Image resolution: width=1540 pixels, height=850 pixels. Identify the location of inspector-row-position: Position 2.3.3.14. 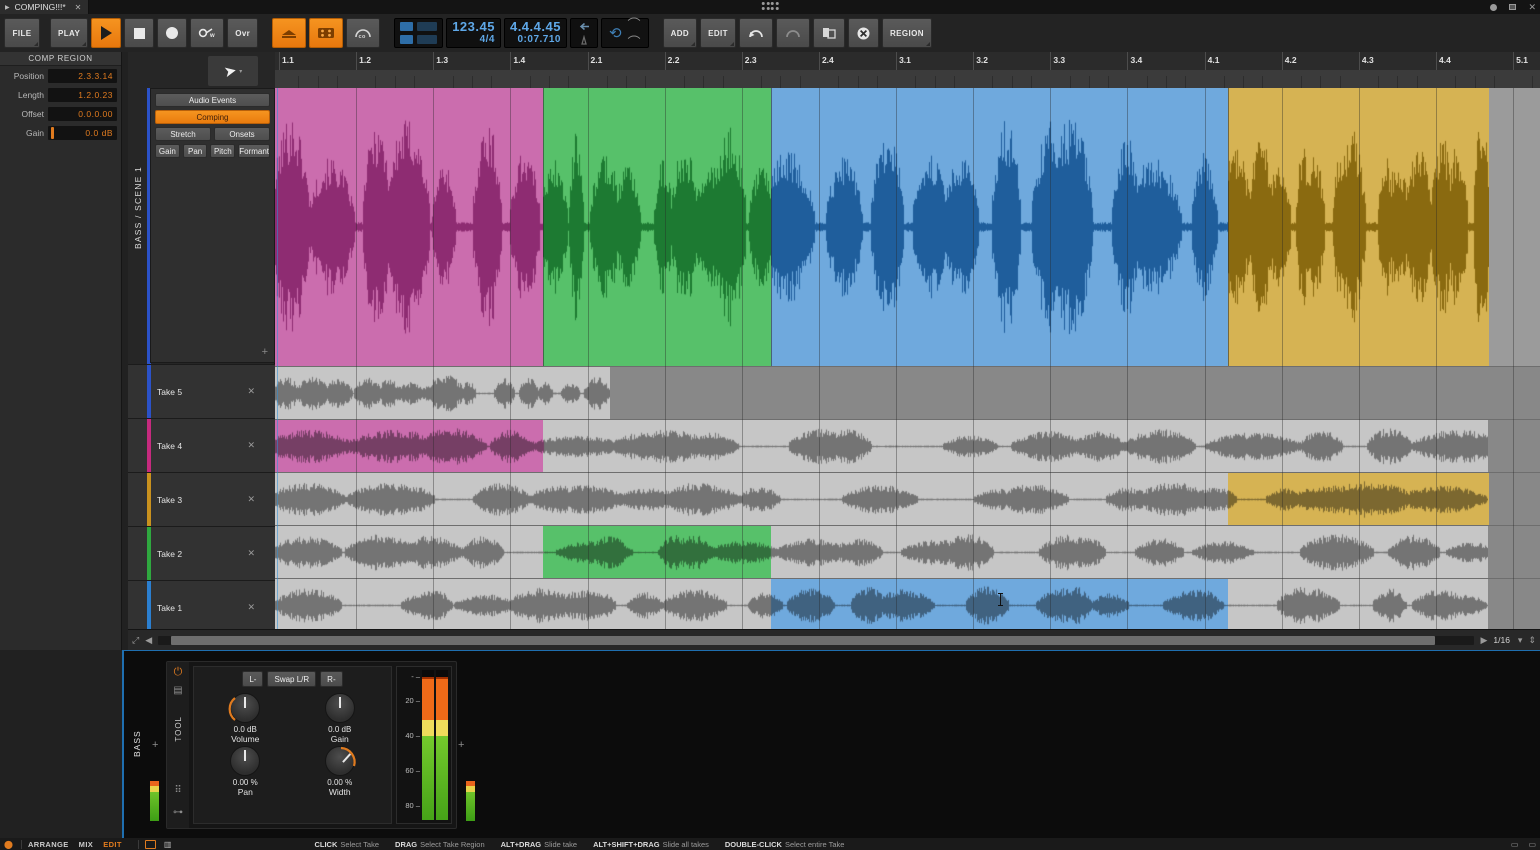
(60, 75).